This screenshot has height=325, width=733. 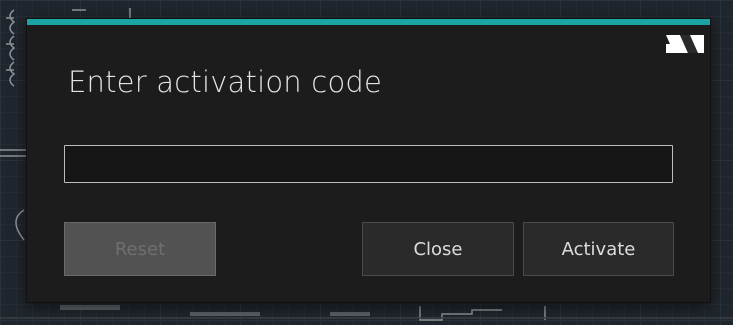 What do you see at coordinates (368, 164) in the screenshot?
I see `activation-code-input` at bounding box center [368, 164].